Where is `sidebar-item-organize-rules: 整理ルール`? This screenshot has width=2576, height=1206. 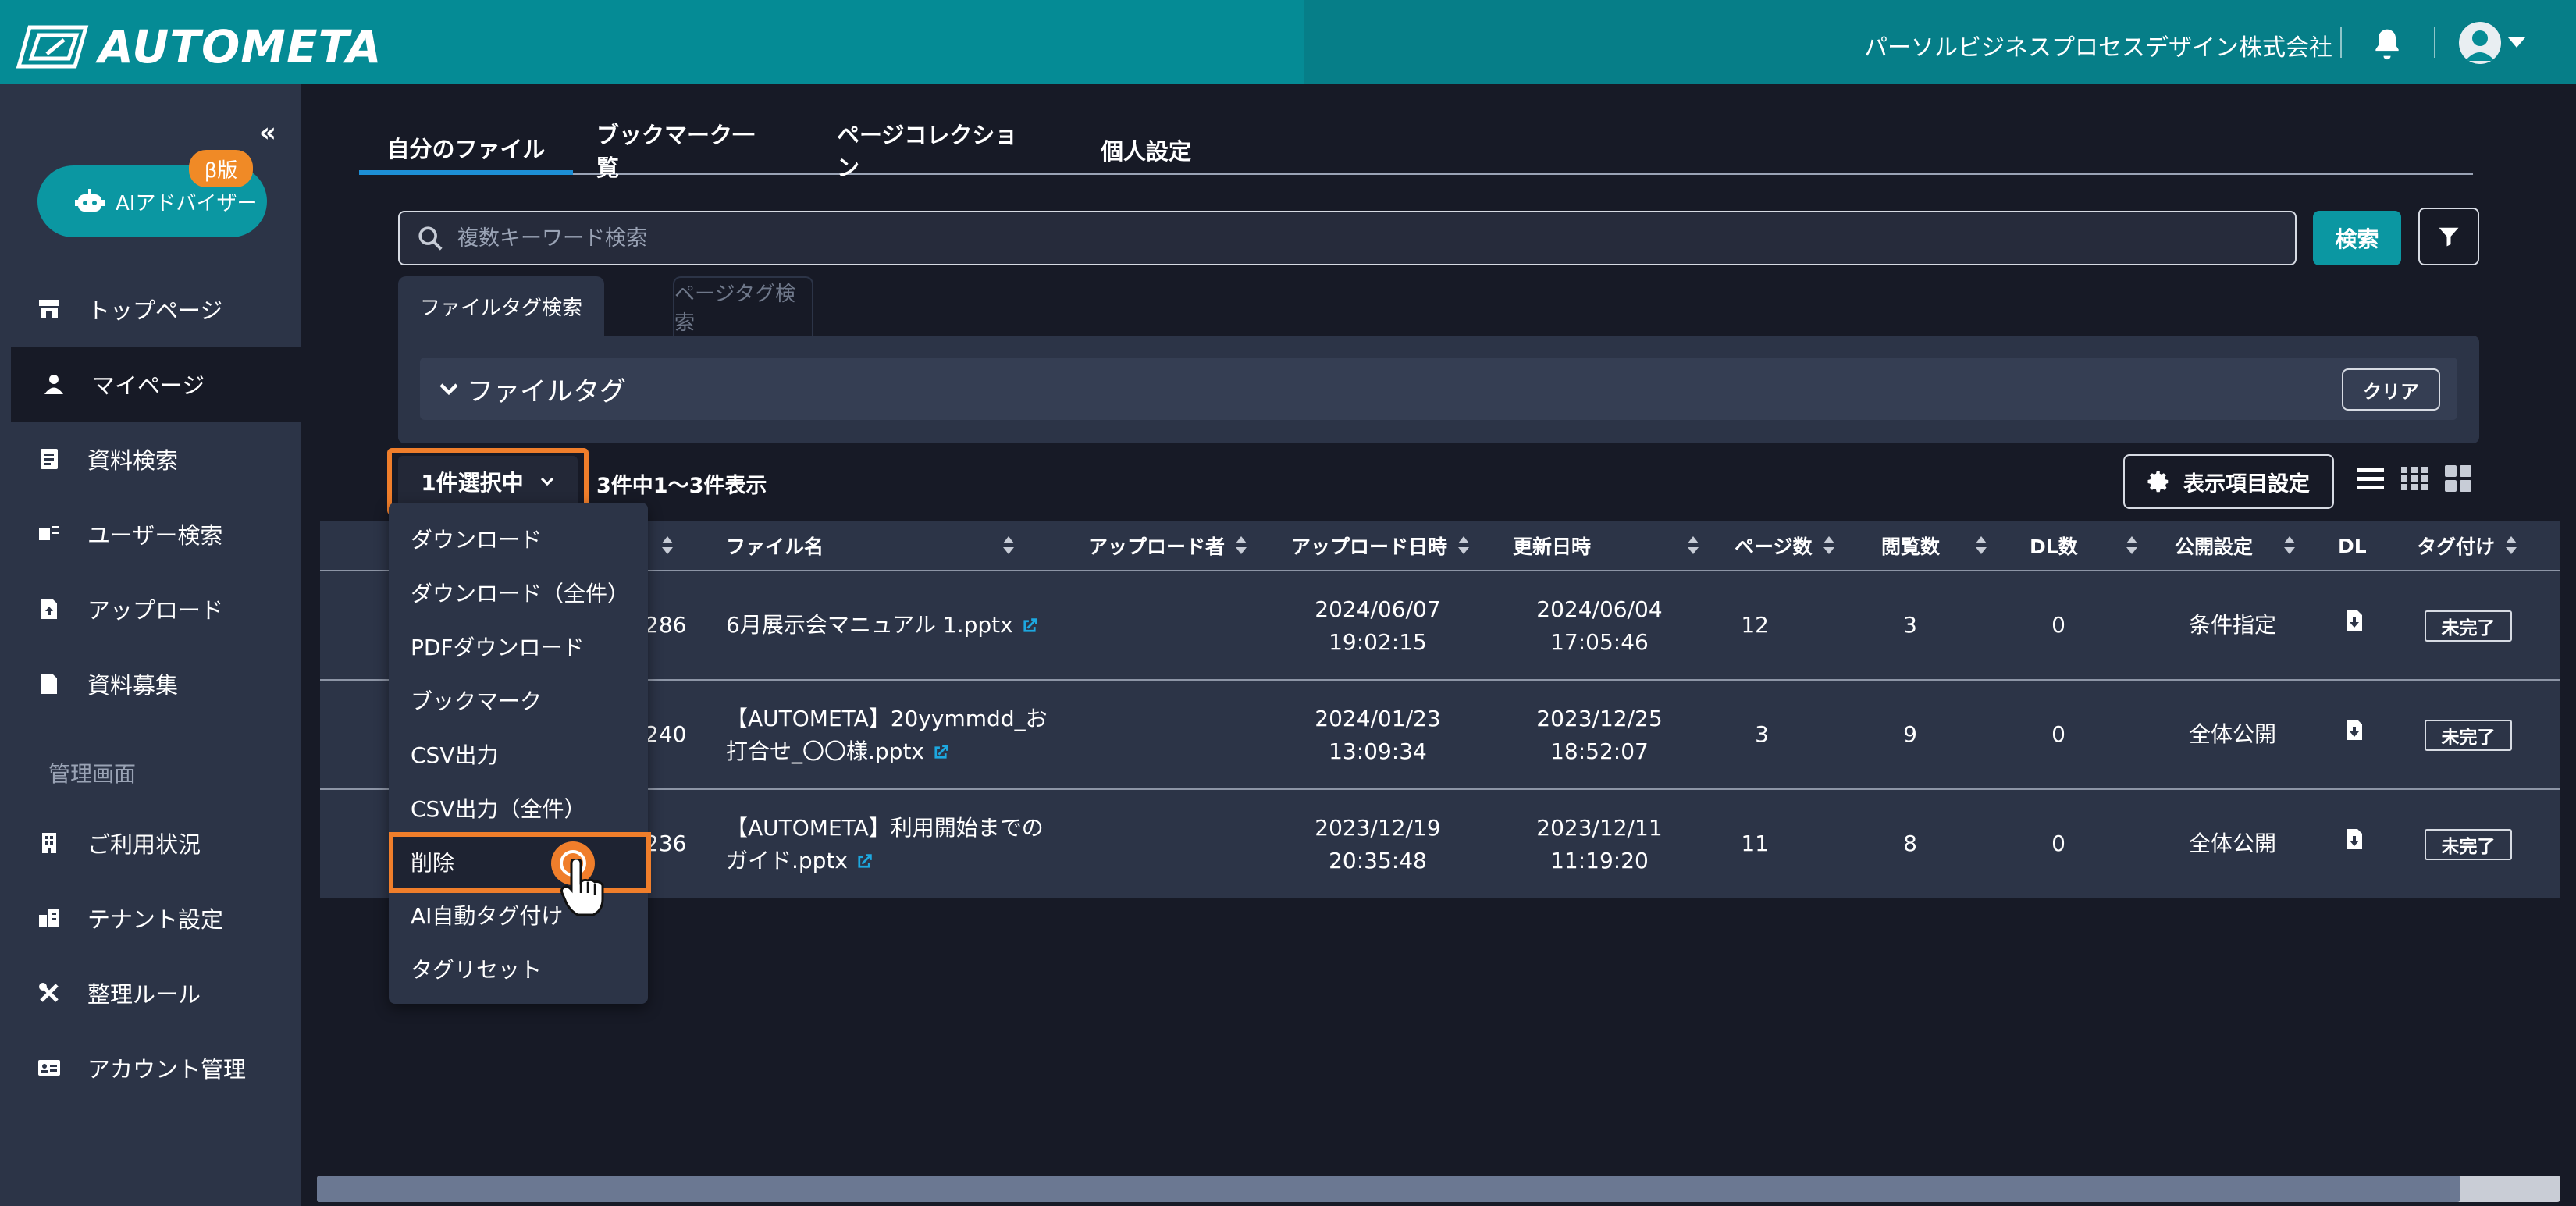 sidebar-item-organize-rules: 整理ルール is located at coordinates (150, 993).